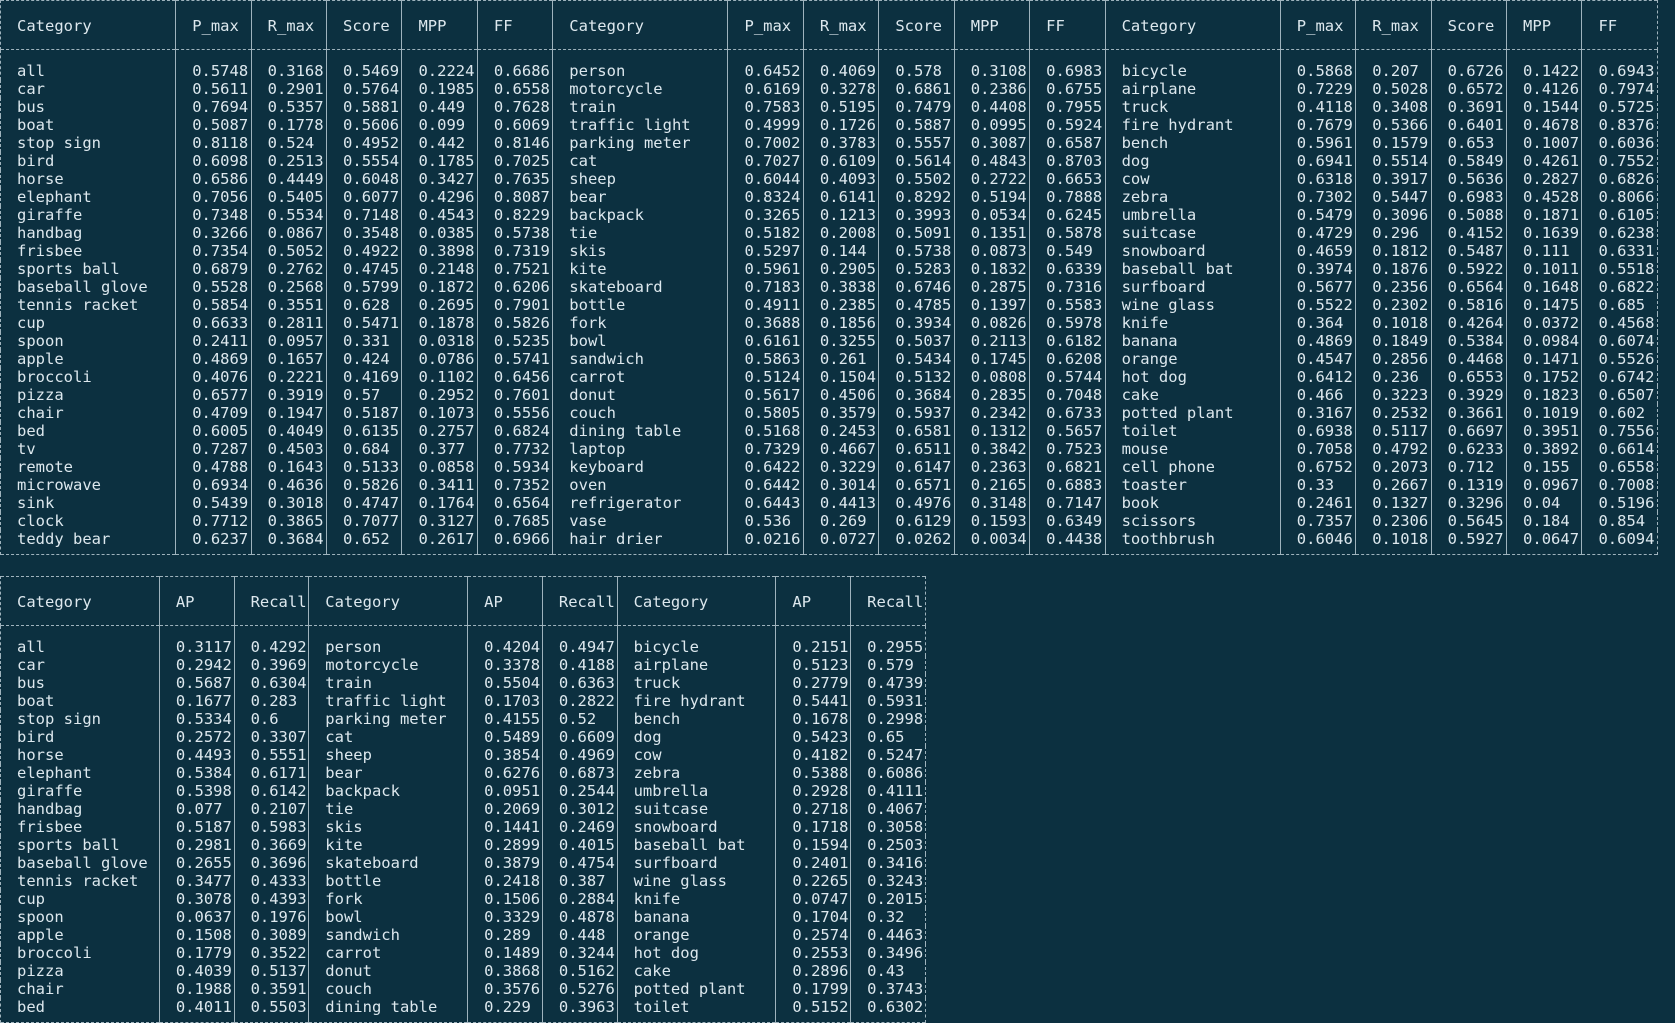 This screenshot has height=1023, width=1675. I want to click on table-cell: 0.5849, so click(1468, 161).